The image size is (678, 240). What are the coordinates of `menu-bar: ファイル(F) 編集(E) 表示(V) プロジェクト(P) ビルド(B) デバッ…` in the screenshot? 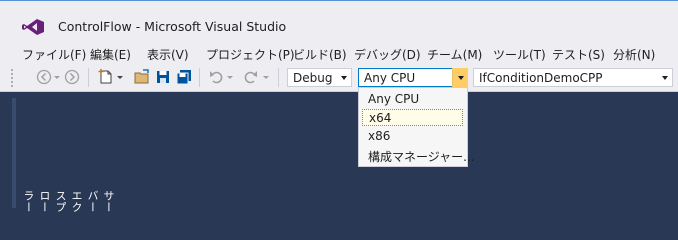 It's located at (339, 53).